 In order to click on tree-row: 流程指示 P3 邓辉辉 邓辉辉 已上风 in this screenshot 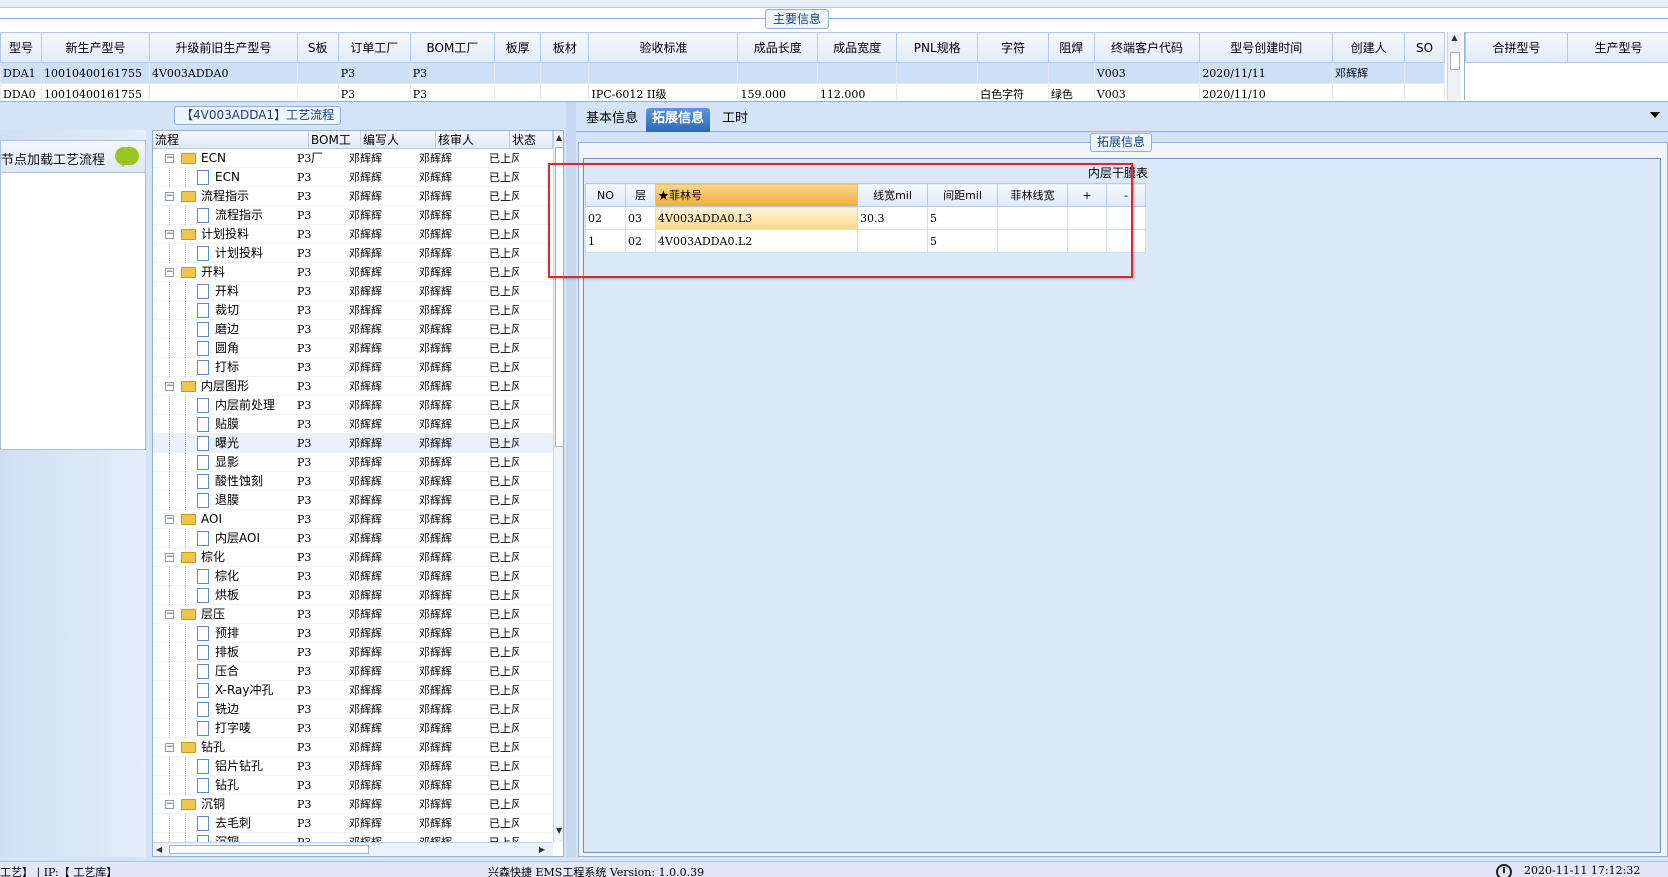, I will do `click(353, 215)`.